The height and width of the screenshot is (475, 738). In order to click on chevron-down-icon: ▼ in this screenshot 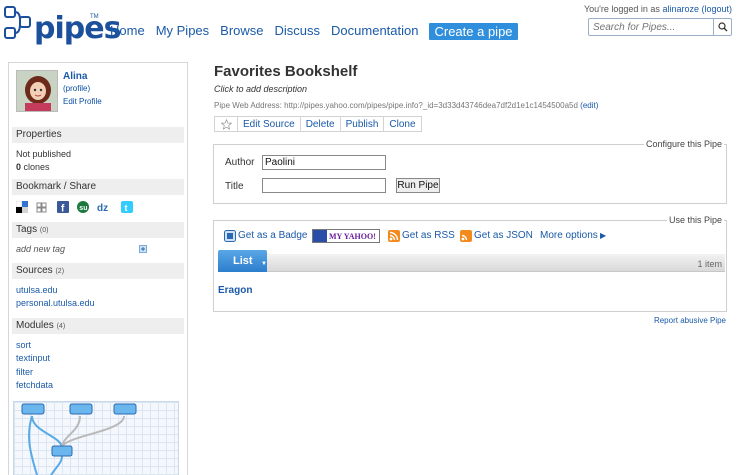, I will do `click(264, 264)`.